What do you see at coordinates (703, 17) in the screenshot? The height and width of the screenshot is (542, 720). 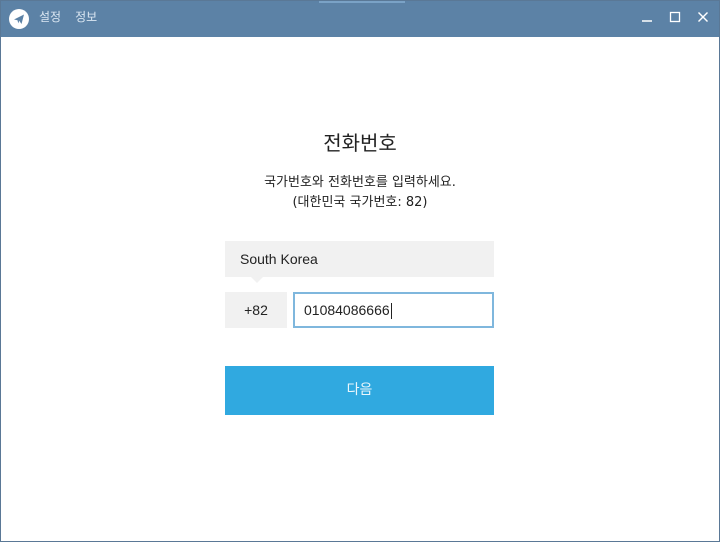 I see `close-icon` at bounding box center [703, 17].